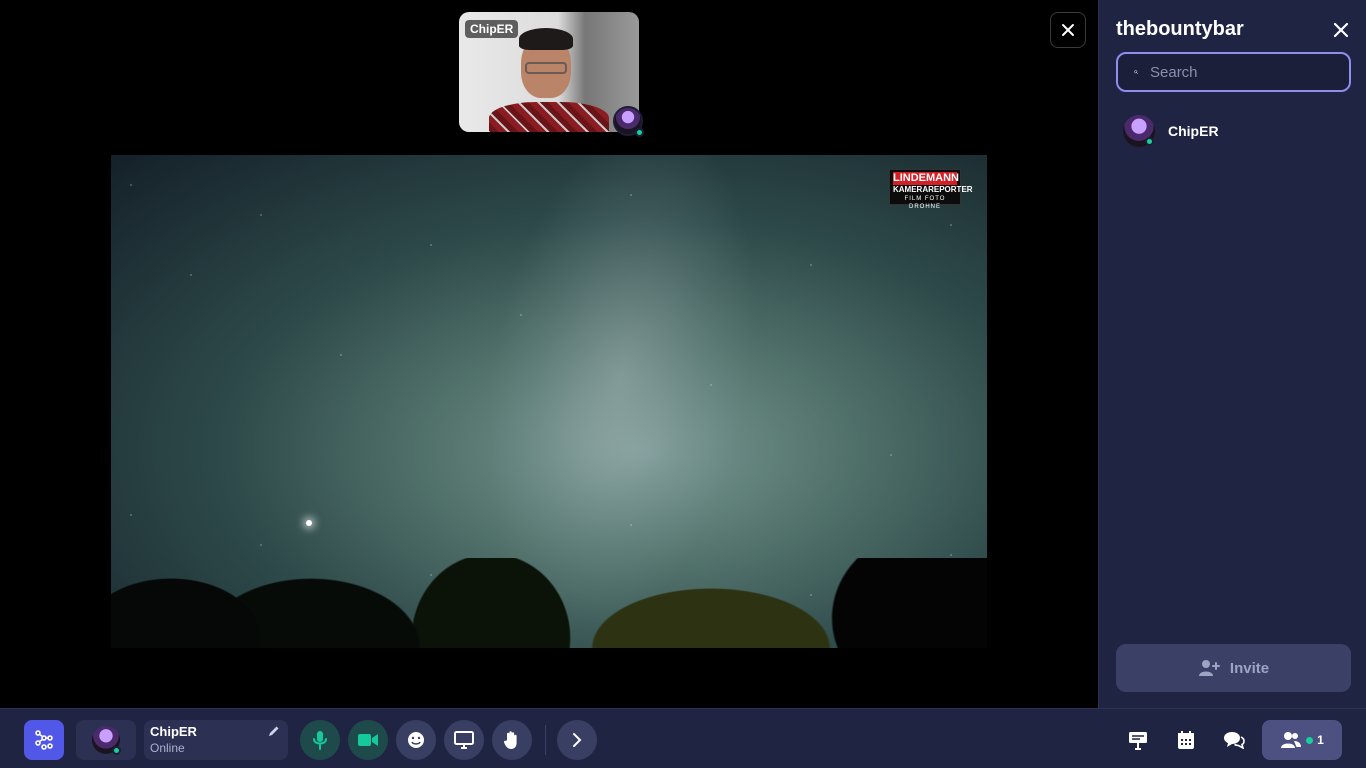  What do you see at coordinates (549, 603) in the screenshot?
I see `tree-silhouettes` at bounding box center [549, 603].